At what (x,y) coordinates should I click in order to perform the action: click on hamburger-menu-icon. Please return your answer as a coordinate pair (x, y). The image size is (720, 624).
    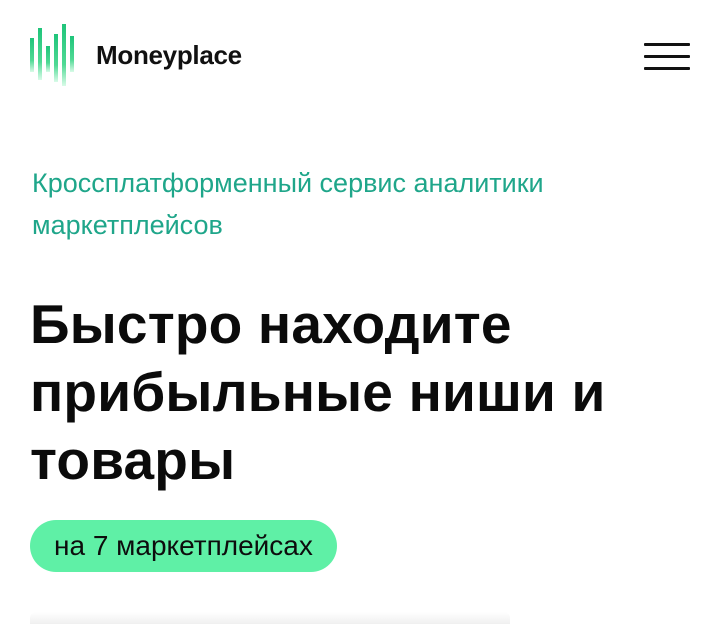
    Looking at the image, I should click on (668, 57).